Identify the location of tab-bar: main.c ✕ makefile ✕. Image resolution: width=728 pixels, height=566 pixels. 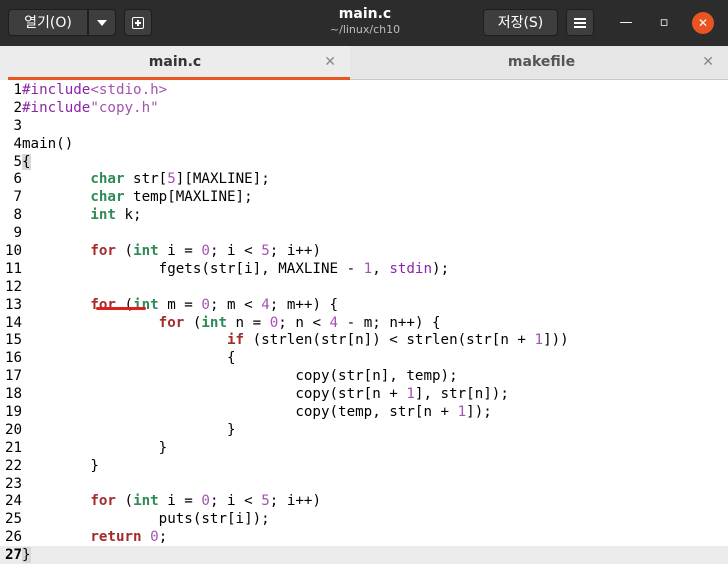
(364, 63).